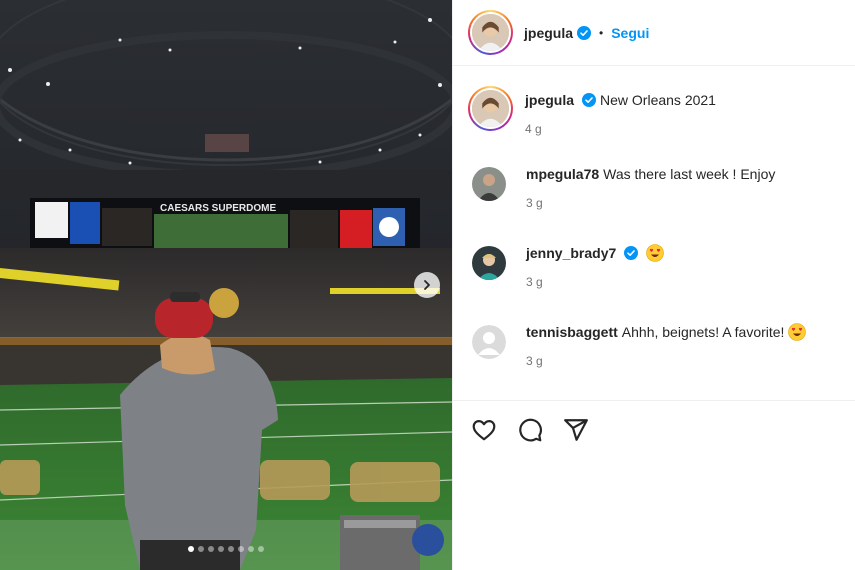 This screenshot has height=570, width=855. I want to click on comment-username: tennisbaggett, so click(572, 332).